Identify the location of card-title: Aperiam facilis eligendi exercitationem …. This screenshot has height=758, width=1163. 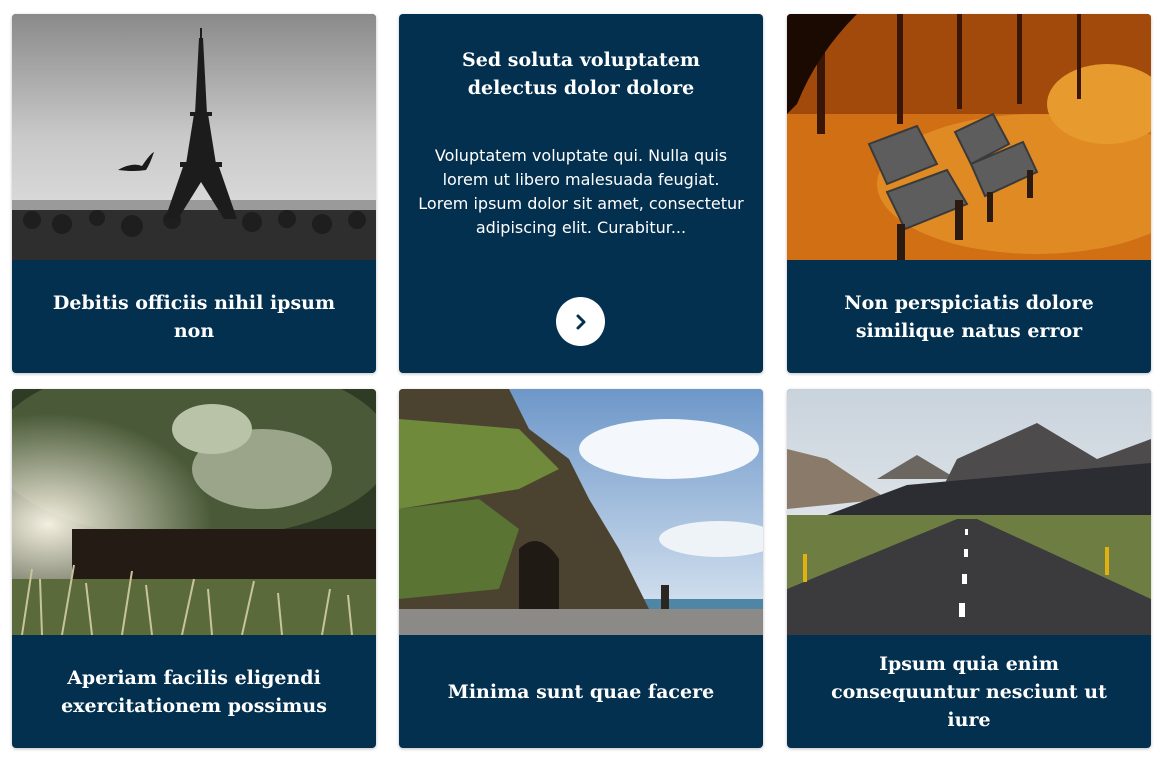
(194, 691).